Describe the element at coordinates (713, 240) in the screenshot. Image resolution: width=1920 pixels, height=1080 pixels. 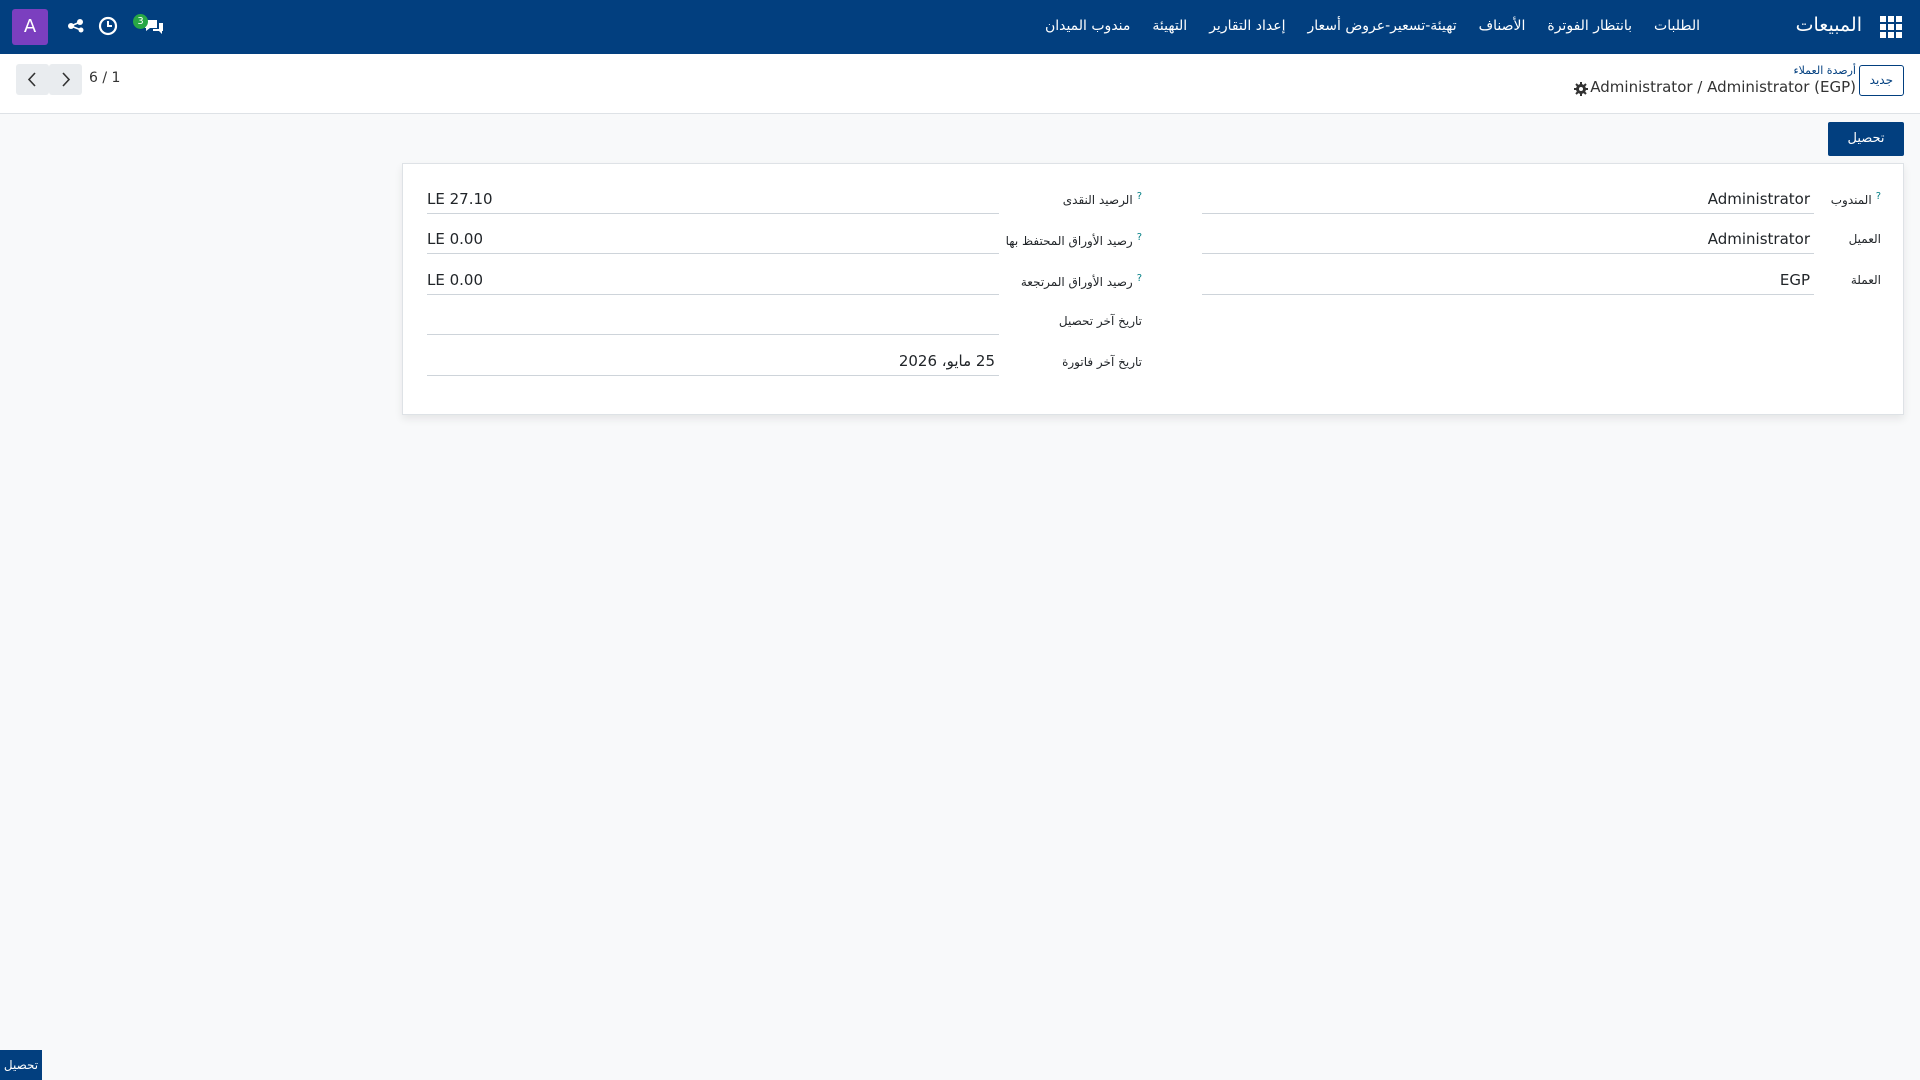
I see `held-papers-balance-field: LE 0.00` at that location.